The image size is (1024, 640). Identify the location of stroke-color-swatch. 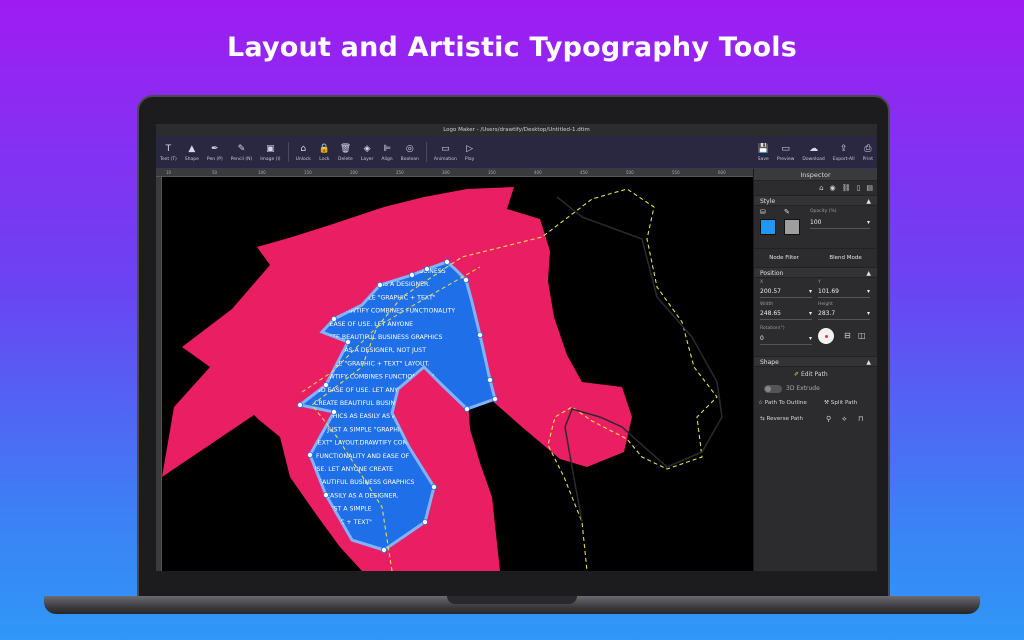
(792, 227).